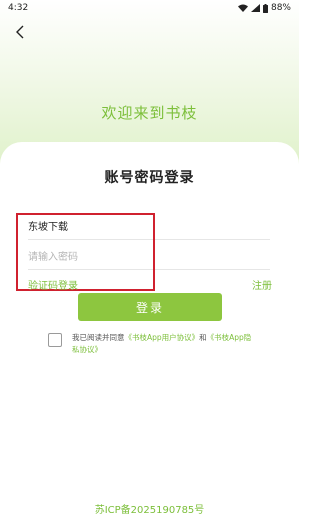 This screenshot has width=320, height=532. I want to click on battery-icon, so click(265, 8).